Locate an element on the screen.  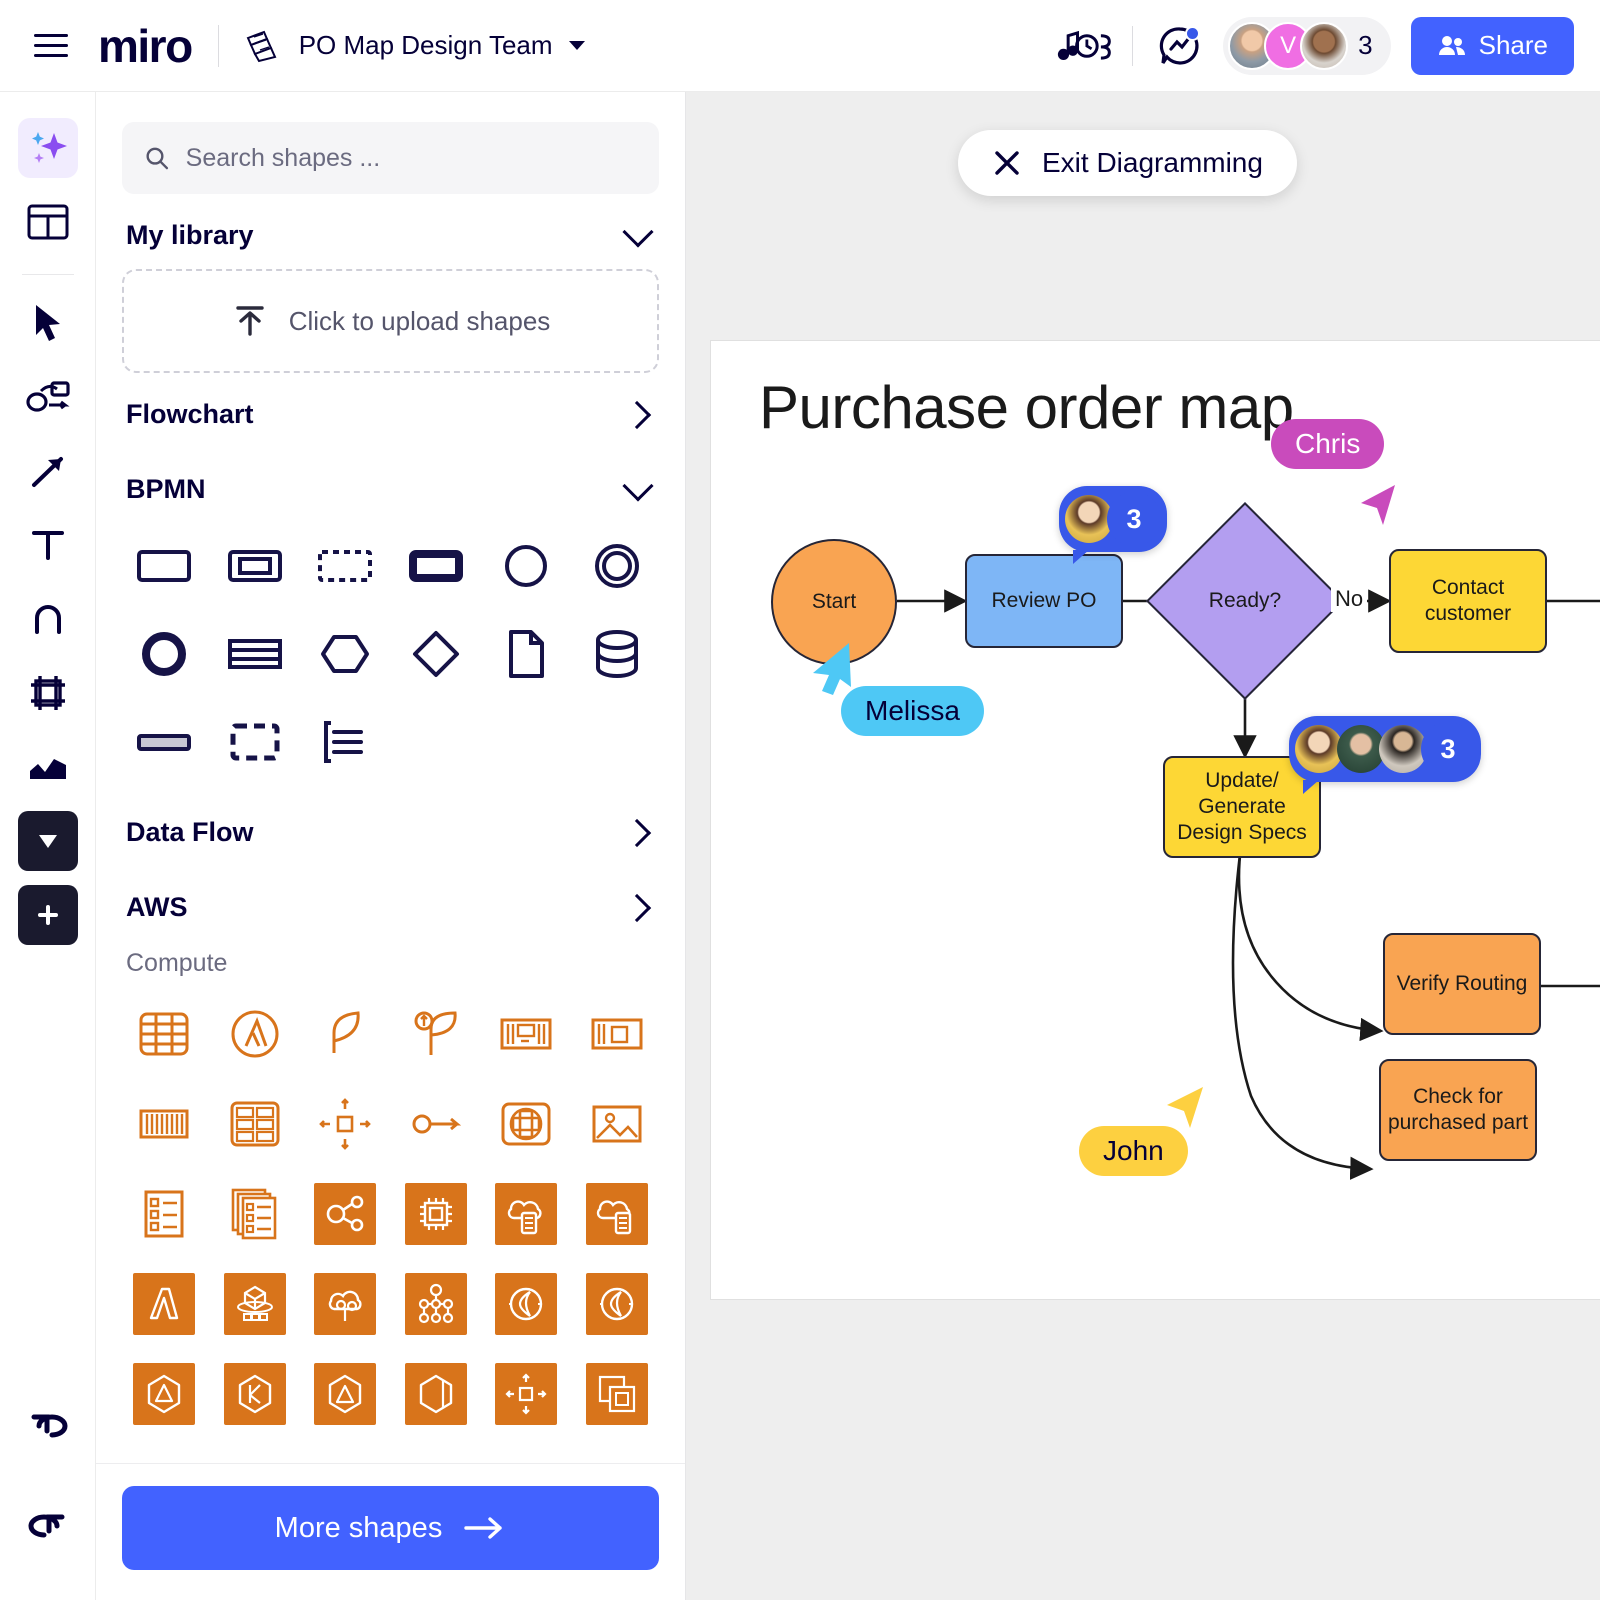
search-shapes-box is located at coordinates (390, 158).